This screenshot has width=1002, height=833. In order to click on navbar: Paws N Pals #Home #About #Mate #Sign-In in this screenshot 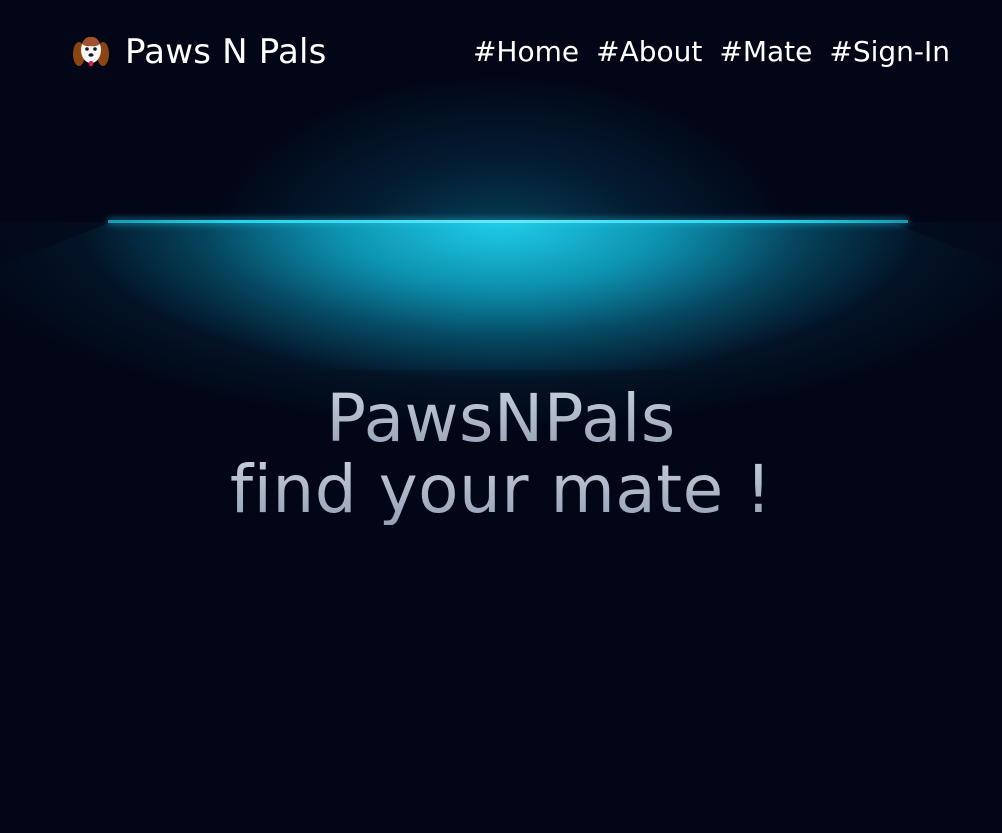, I will do `click(501, 52)`.